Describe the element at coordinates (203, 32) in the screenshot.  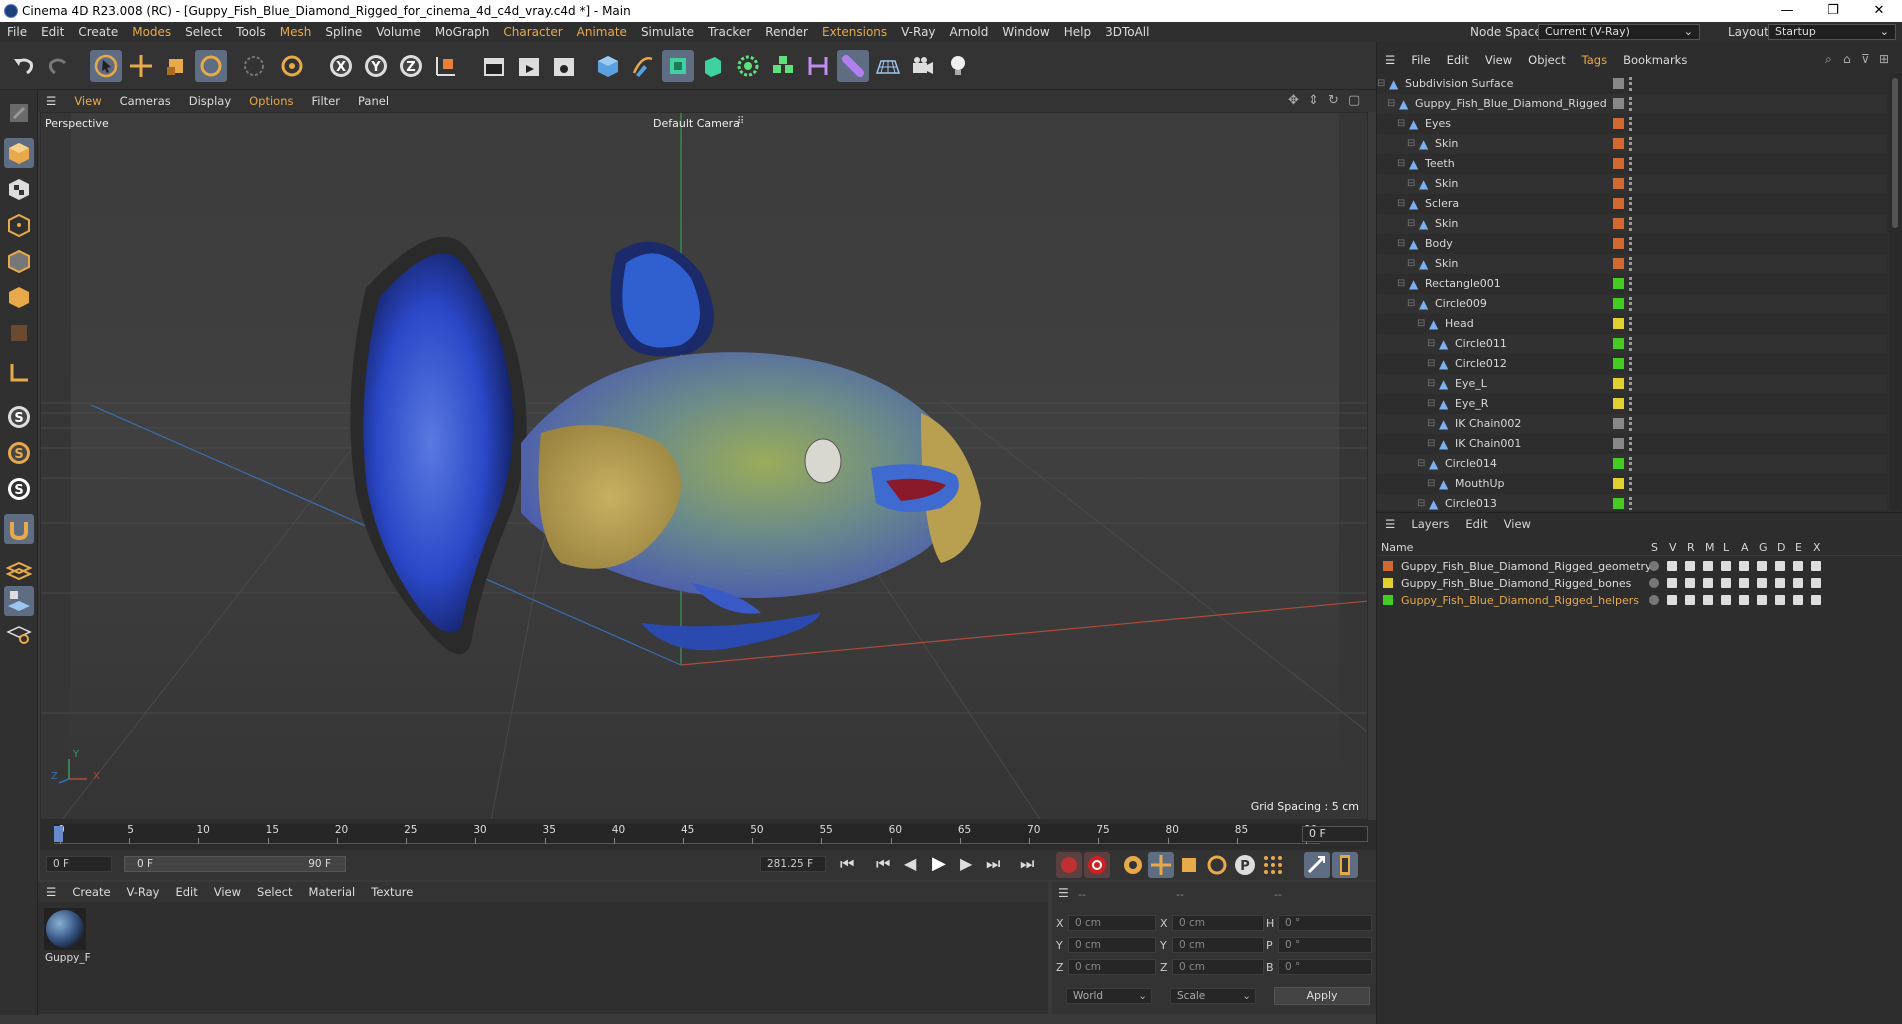
I see `menu-select: Select` at that location.